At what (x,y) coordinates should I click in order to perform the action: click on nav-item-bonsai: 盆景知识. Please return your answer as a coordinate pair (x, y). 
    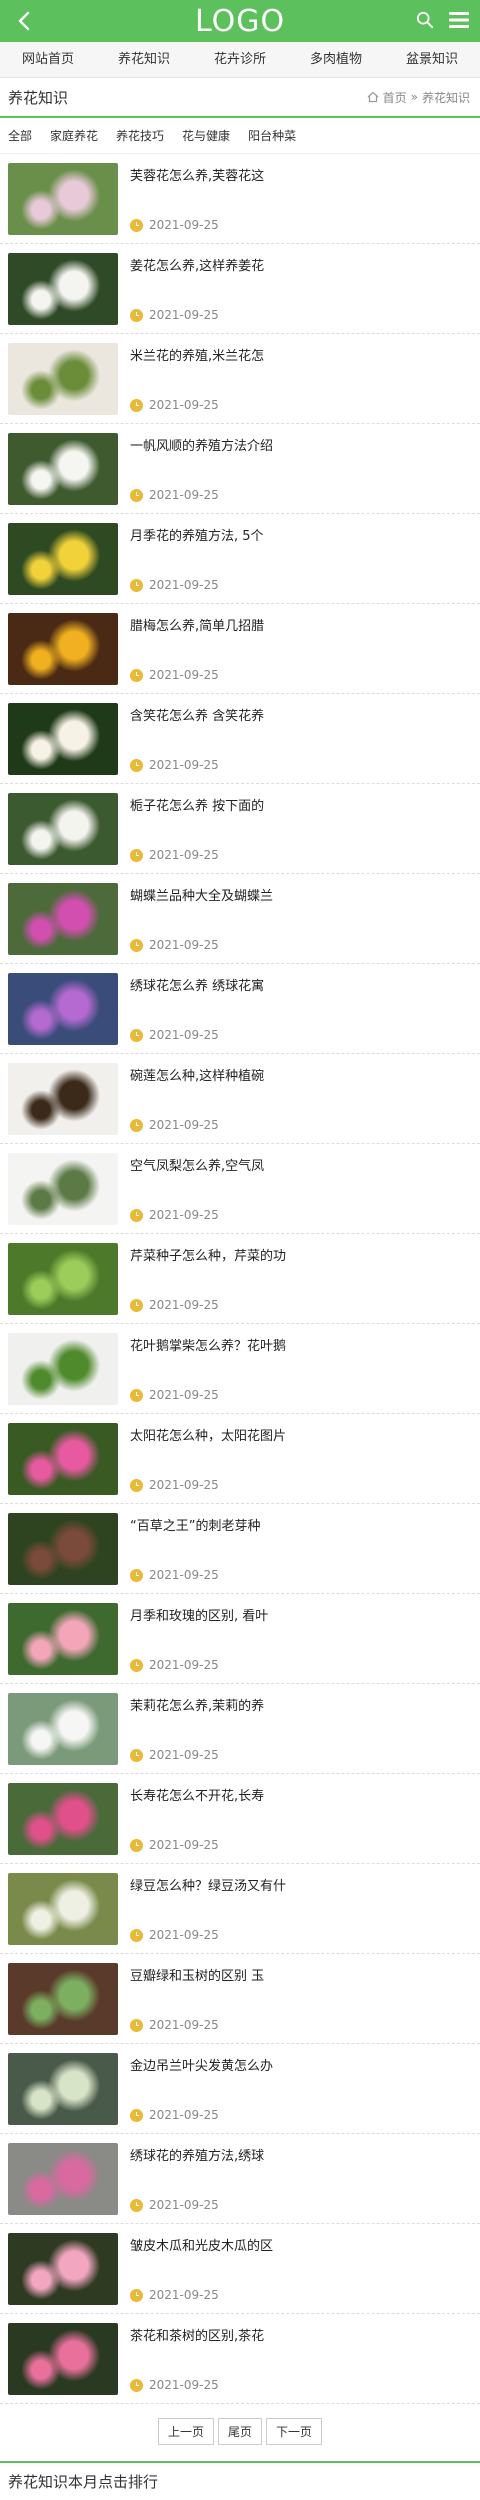
    Looking at the image, I should click on (432, 59).